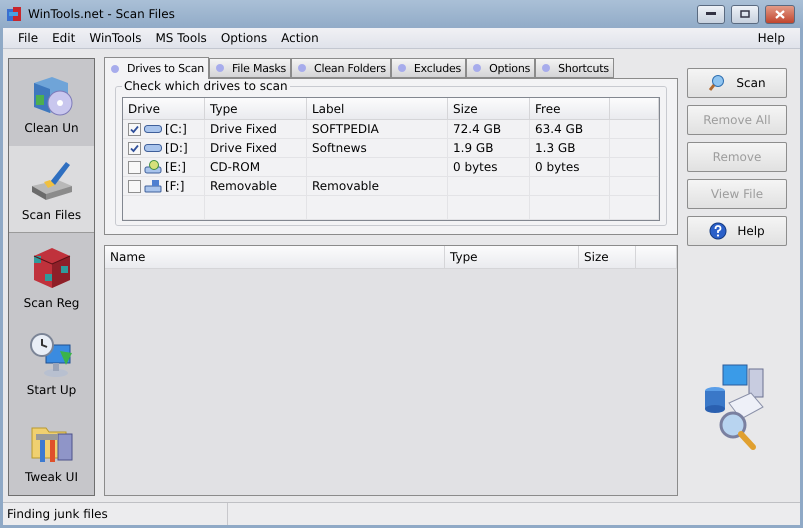  Describe the element at coordinates (489, 148) in the screenshot. I see `table-cell: 1.9 GB` at that location.